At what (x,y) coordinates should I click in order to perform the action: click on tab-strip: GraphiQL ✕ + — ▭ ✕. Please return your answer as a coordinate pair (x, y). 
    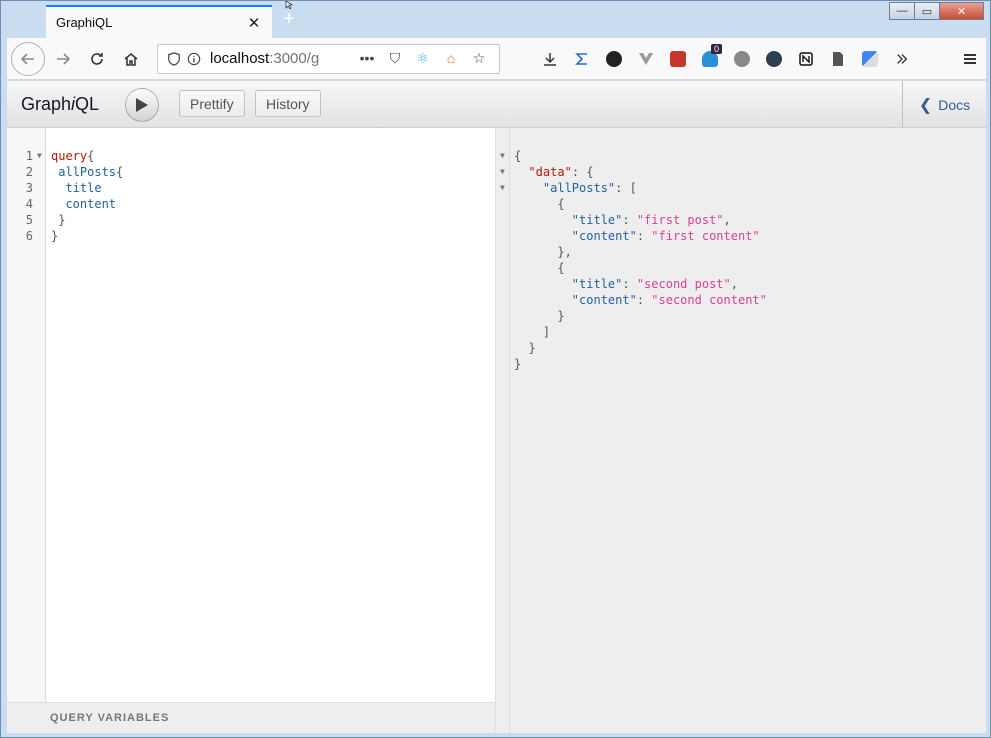
    Looking at the image, I should click on (495, 19).